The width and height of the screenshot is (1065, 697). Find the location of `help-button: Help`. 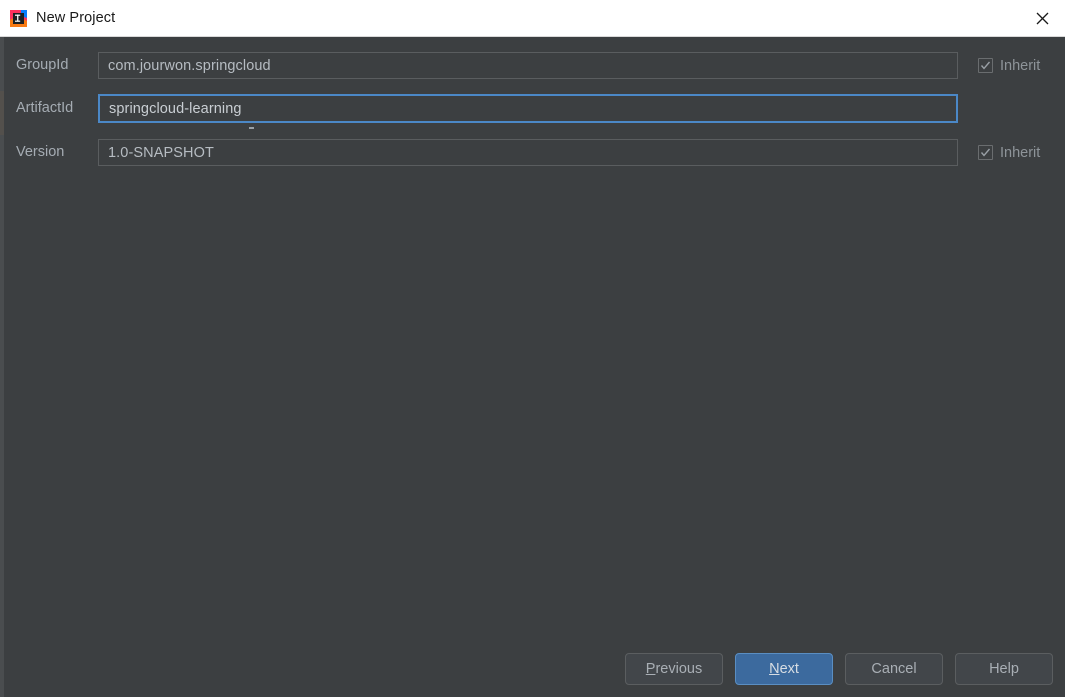

help-button: Help is located at coordinates (1004, 669).